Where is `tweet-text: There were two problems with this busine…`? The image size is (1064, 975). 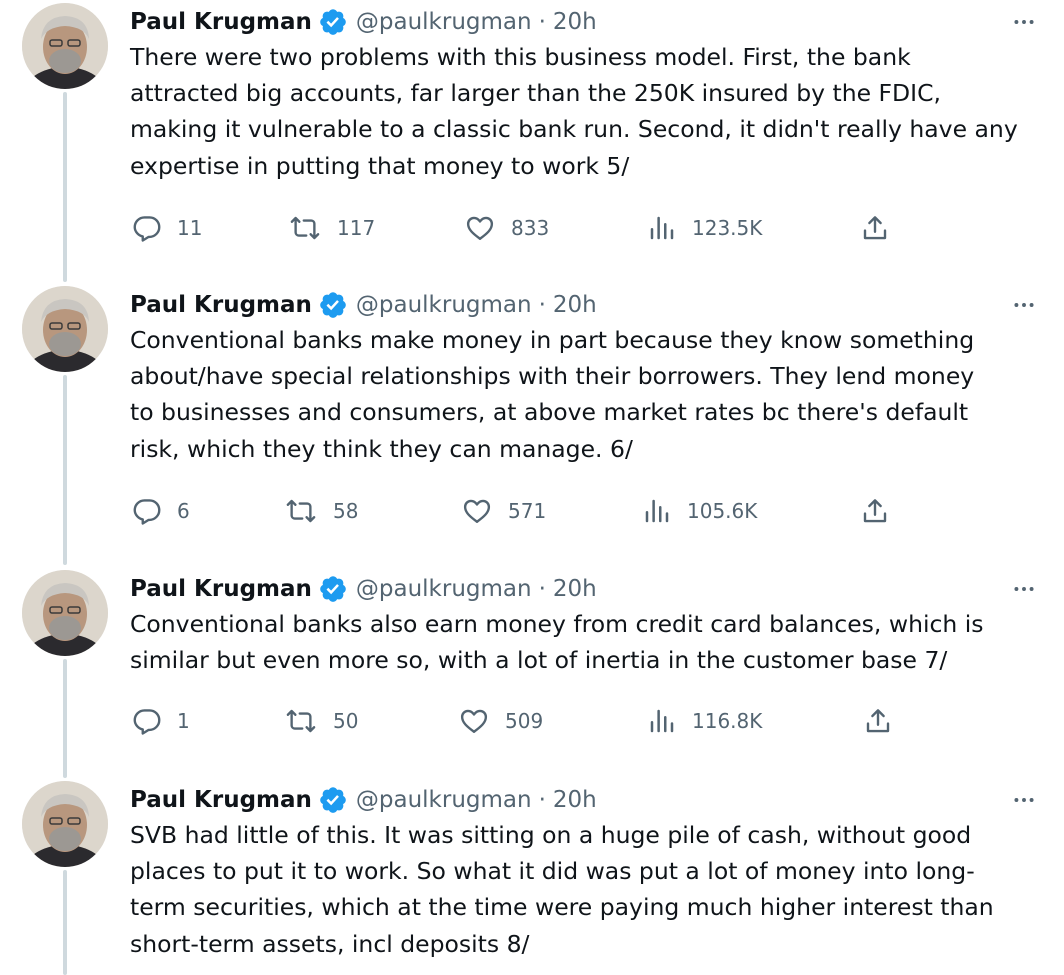
tweet-text: There were two problems with this busine… is located at coordinates (574, 111).